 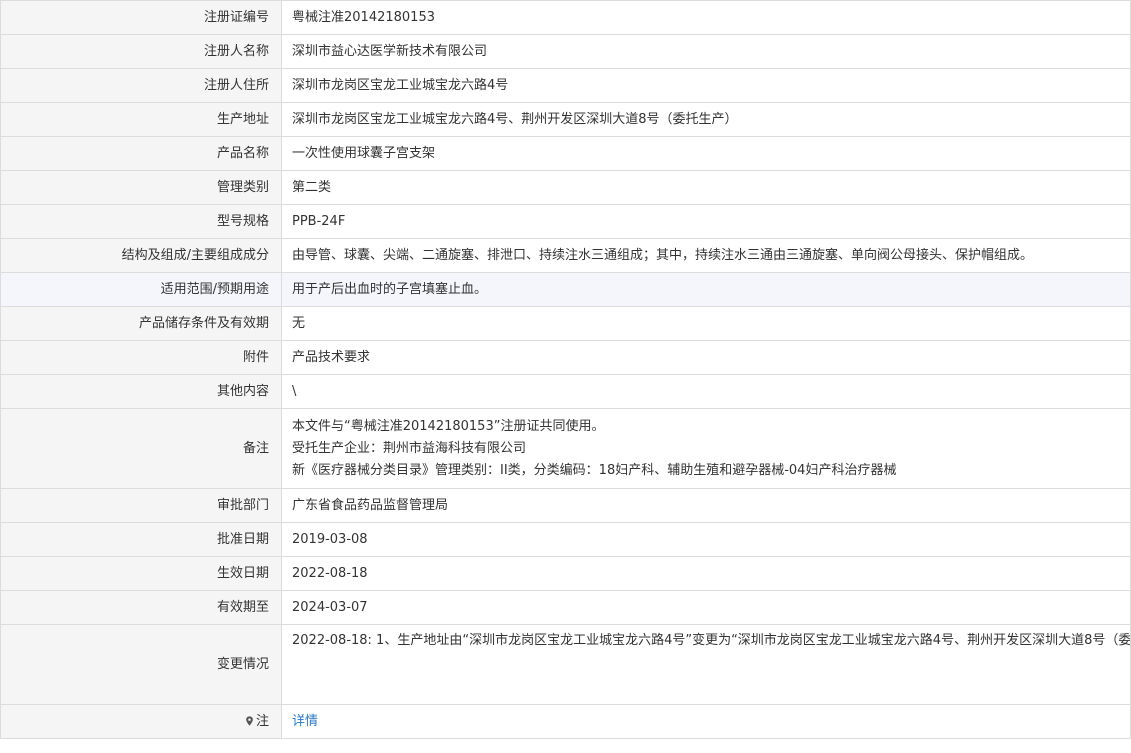 What do you see at coordinates (141, 721) in the screenshot?
I see `note-label-cell: 注` at bounding box center [141, 721].